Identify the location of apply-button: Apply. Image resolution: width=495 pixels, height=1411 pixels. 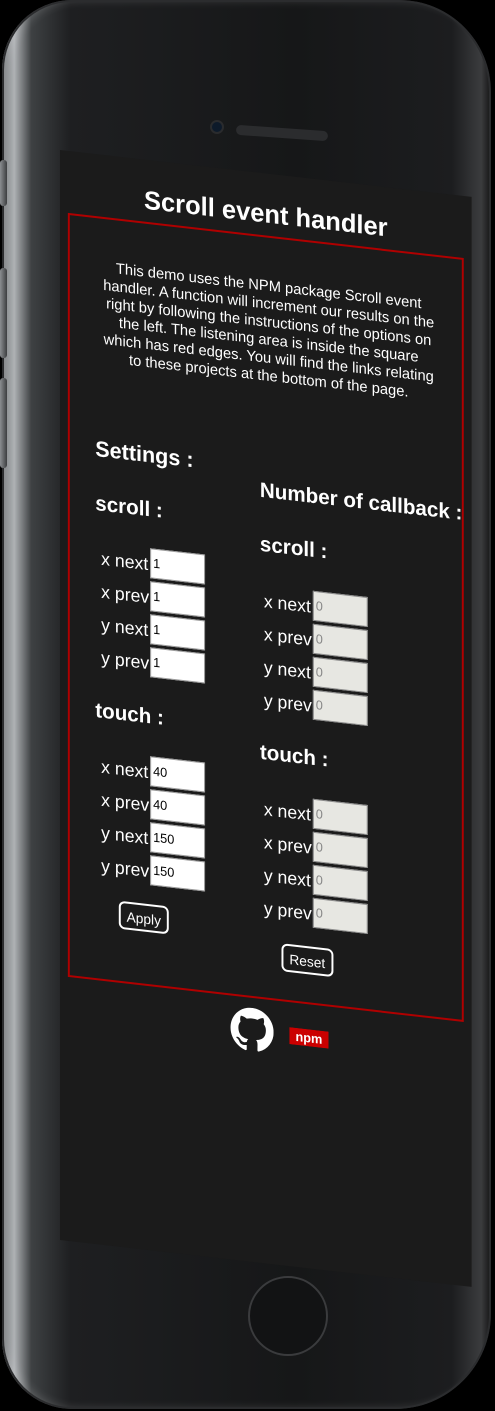
(143, 917).